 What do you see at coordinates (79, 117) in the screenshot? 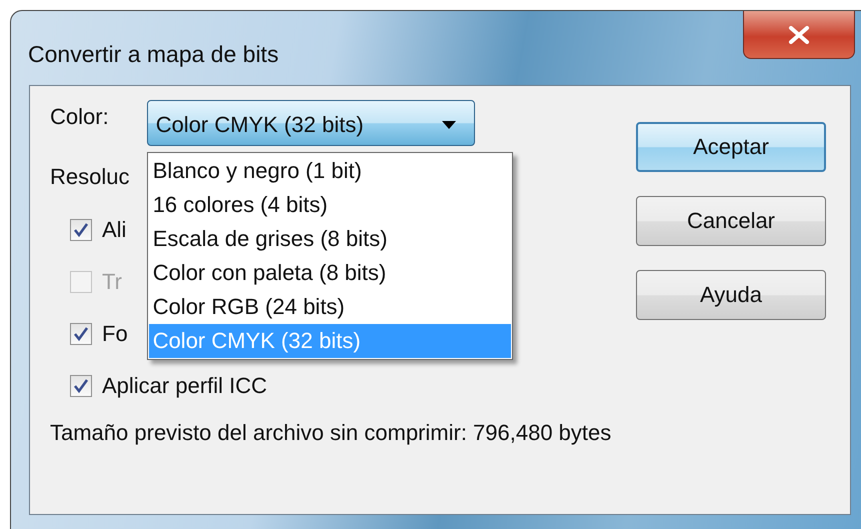
I see `color-label: Color:` at bounding box center [79, 117].